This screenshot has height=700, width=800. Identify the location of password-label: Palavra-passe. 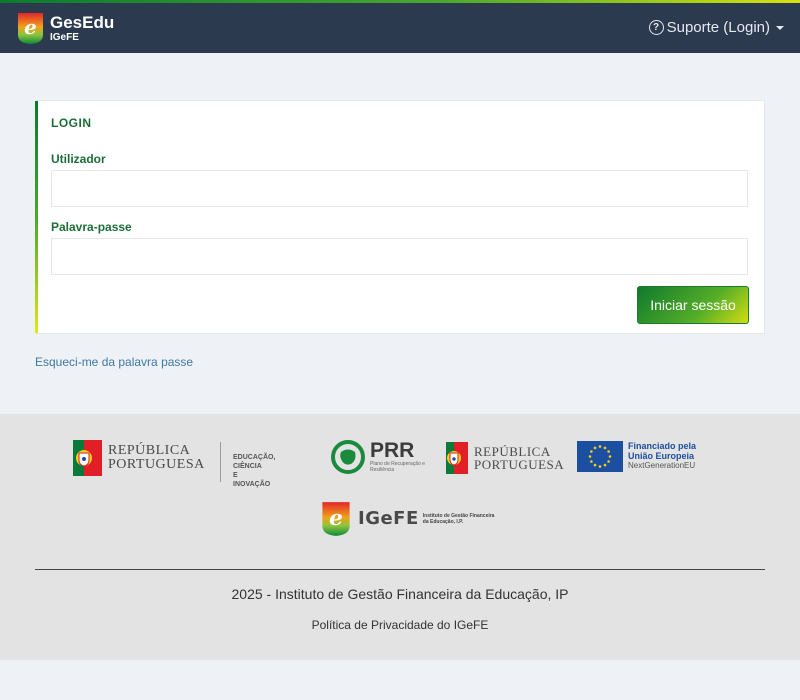
(91, 227).